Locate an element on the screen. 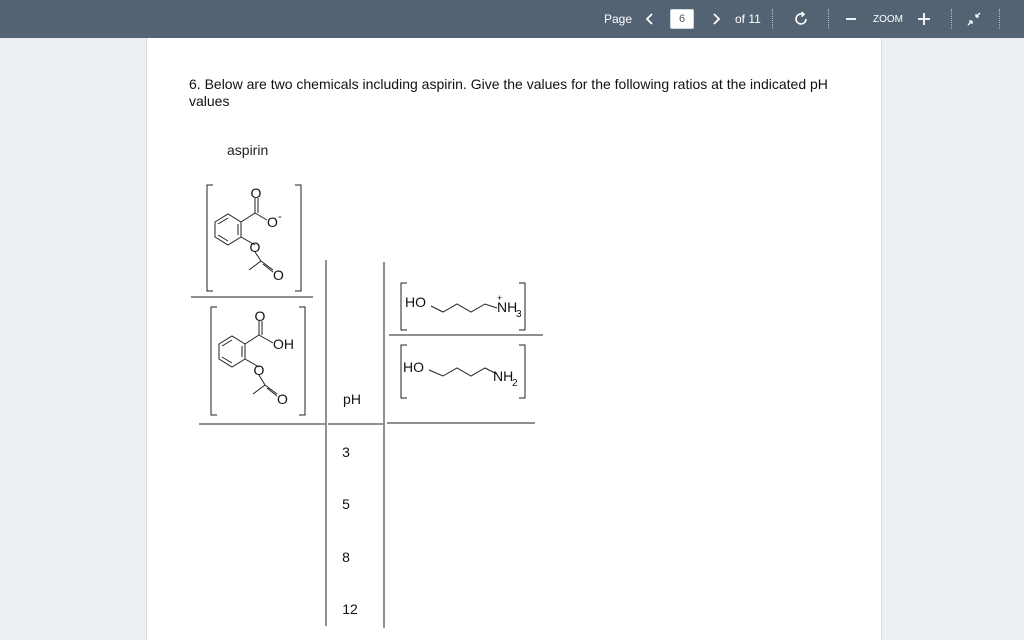  subscript-label: 3 is located at coordinates (519, 314).